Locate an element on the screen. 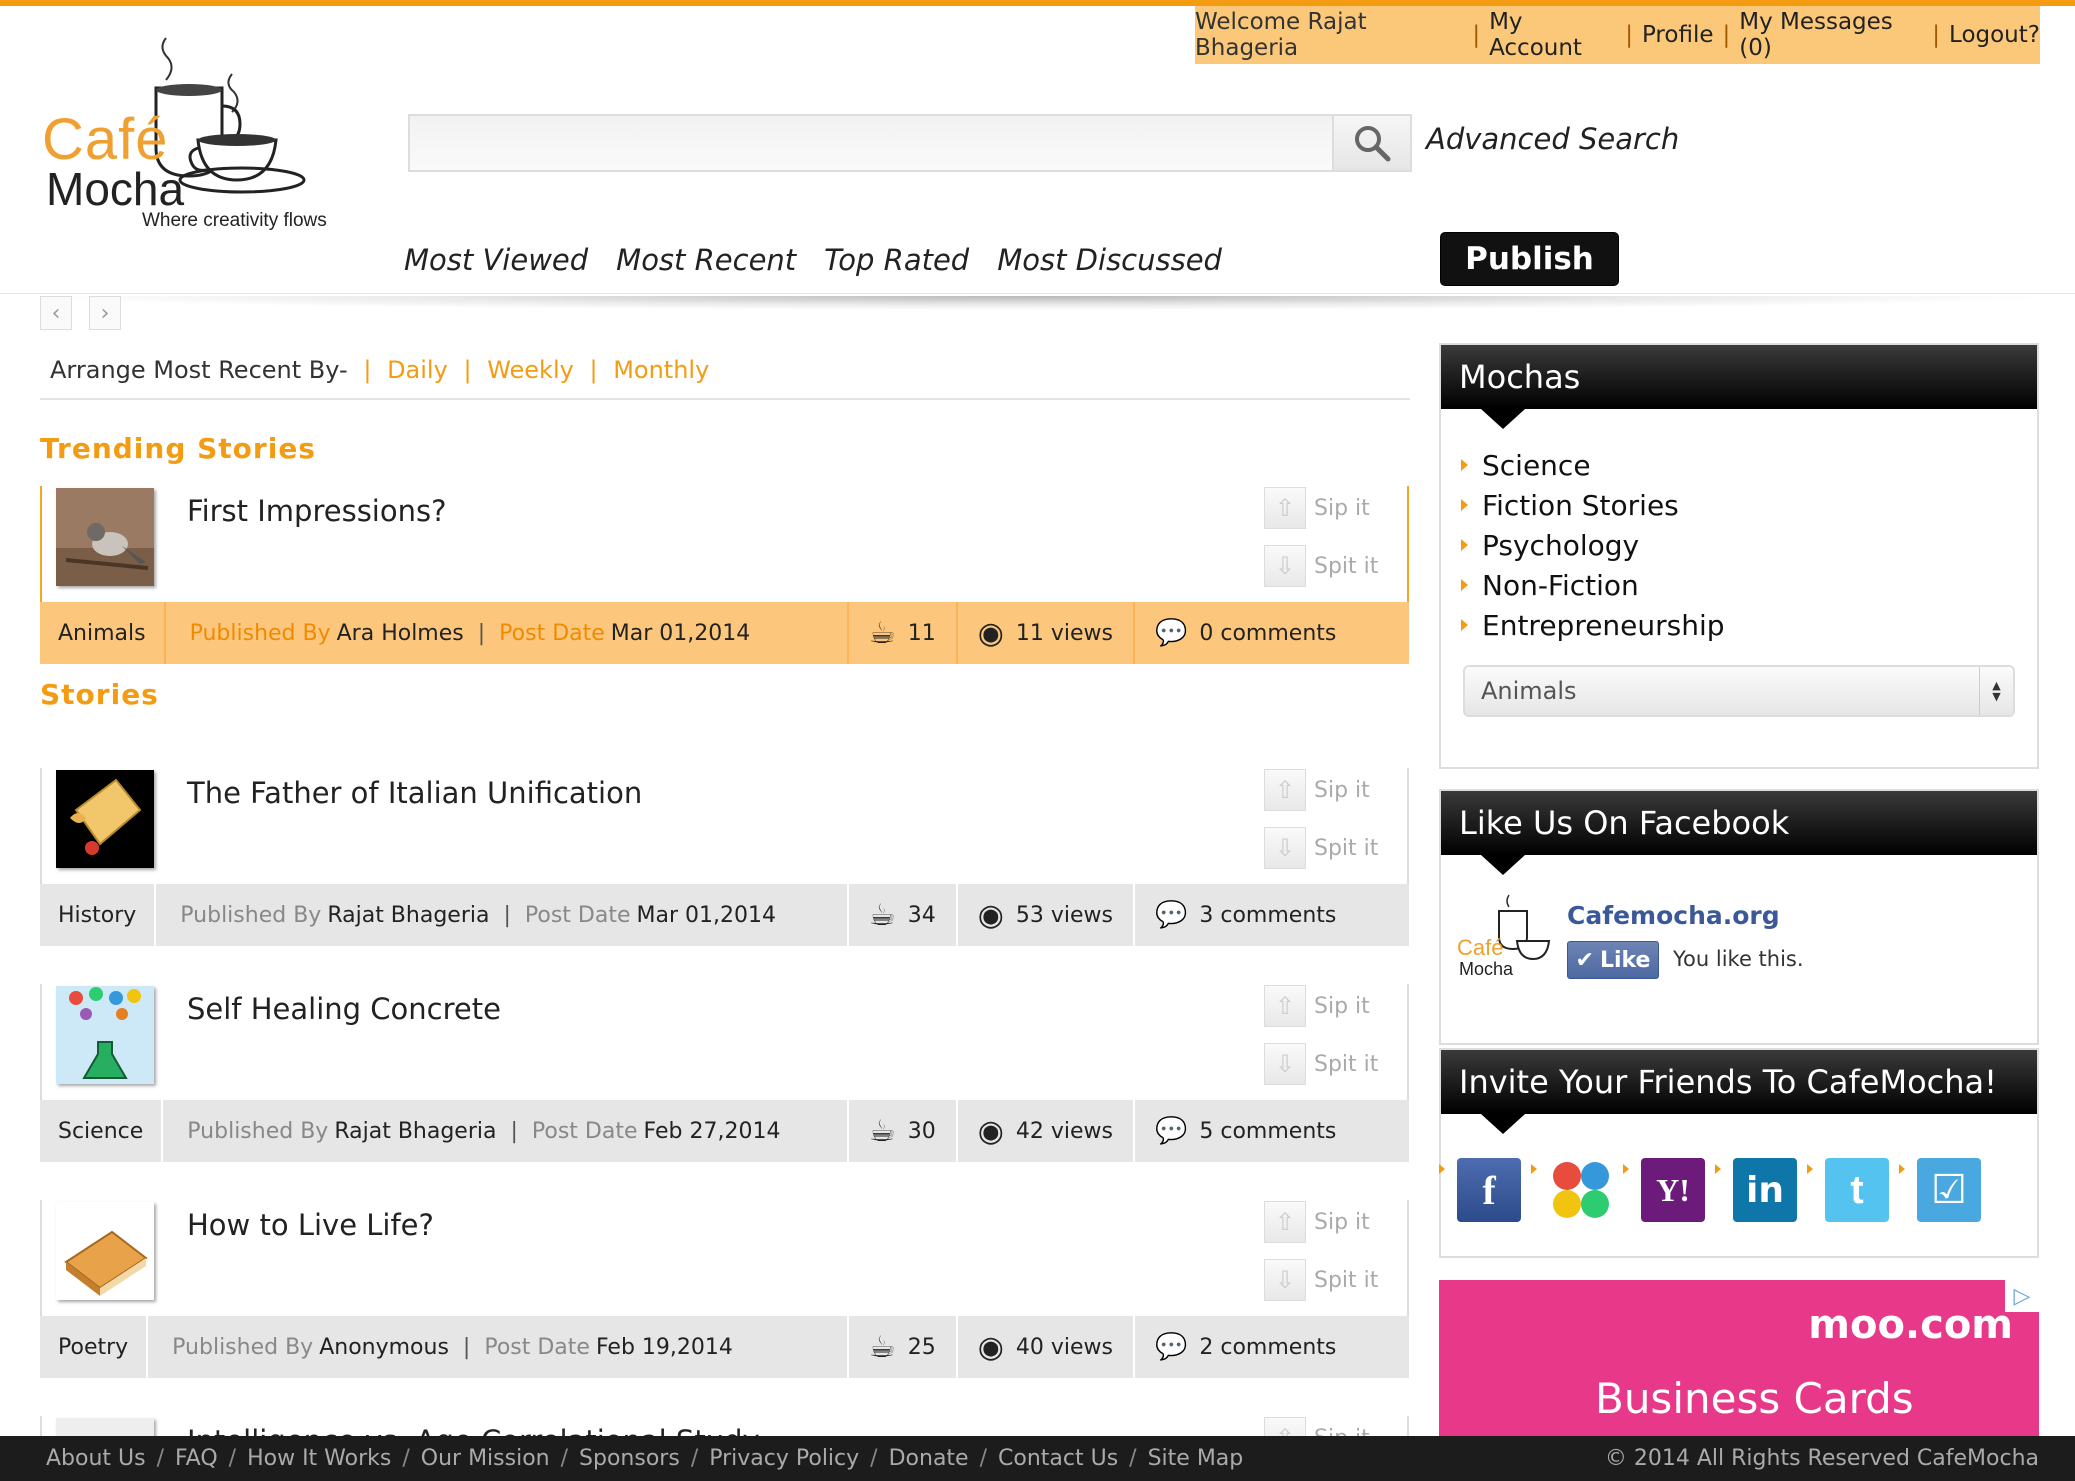  yahoo-icon: Y! is located at coordinates (1664, 1190).